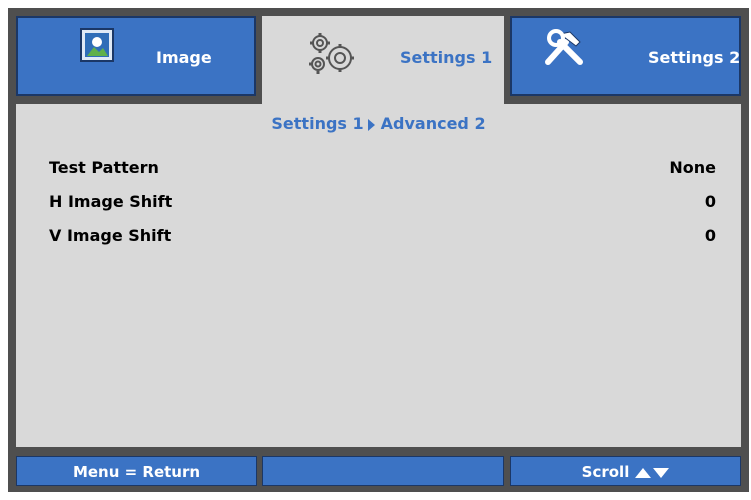 The height and width of the screenshot is (500, 751). What do you see at coordinates (97, 47) in the screenshot?
I see `image-icon` at bounding box center [97, 47].